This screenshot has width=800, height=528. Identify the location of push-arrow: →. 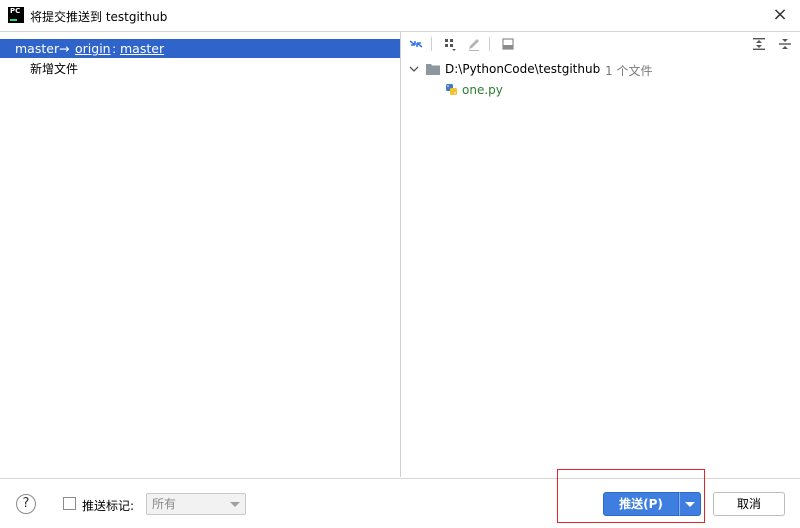
(64, 48).